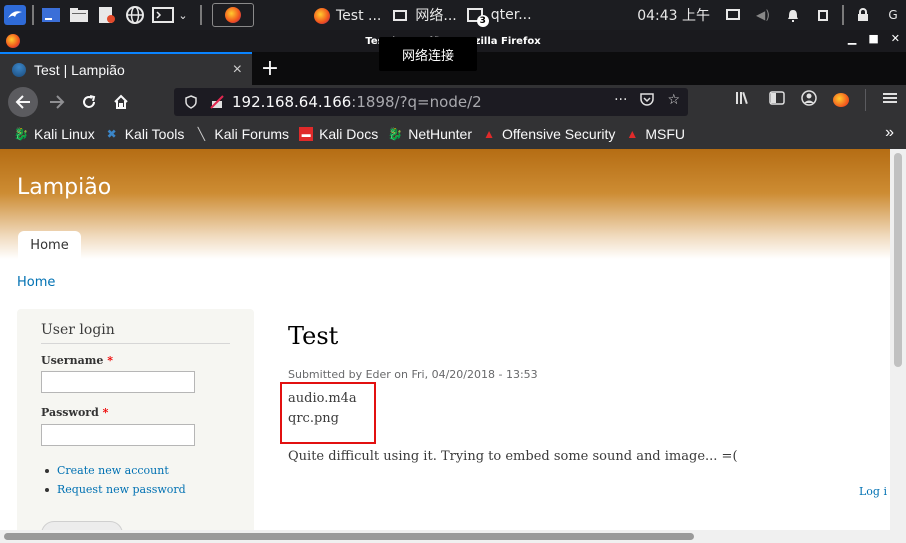  What do you see at coordinates (201, 134) in the screenshot?
I see `kali-forums-icon: ╲` at bounding box center [201, 134].